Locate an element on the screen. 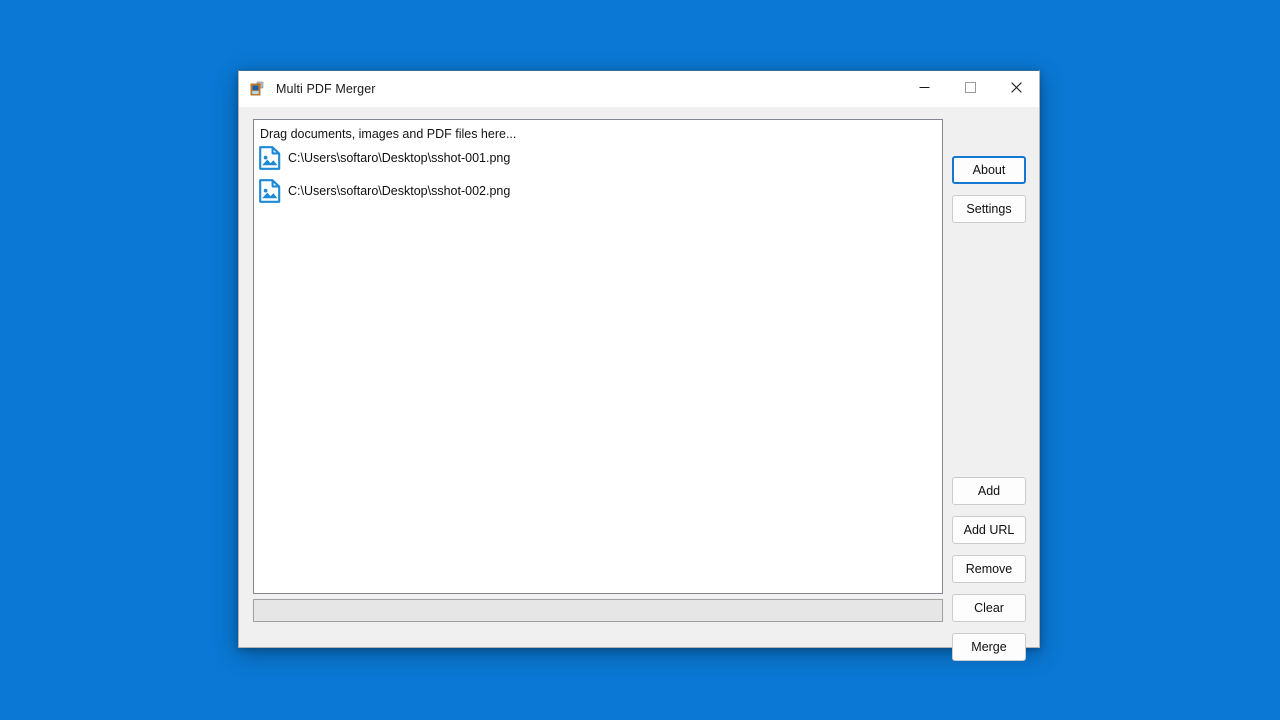 This screenshot has height=720, width=1280. window-controls is located at coordinates (970, 88).